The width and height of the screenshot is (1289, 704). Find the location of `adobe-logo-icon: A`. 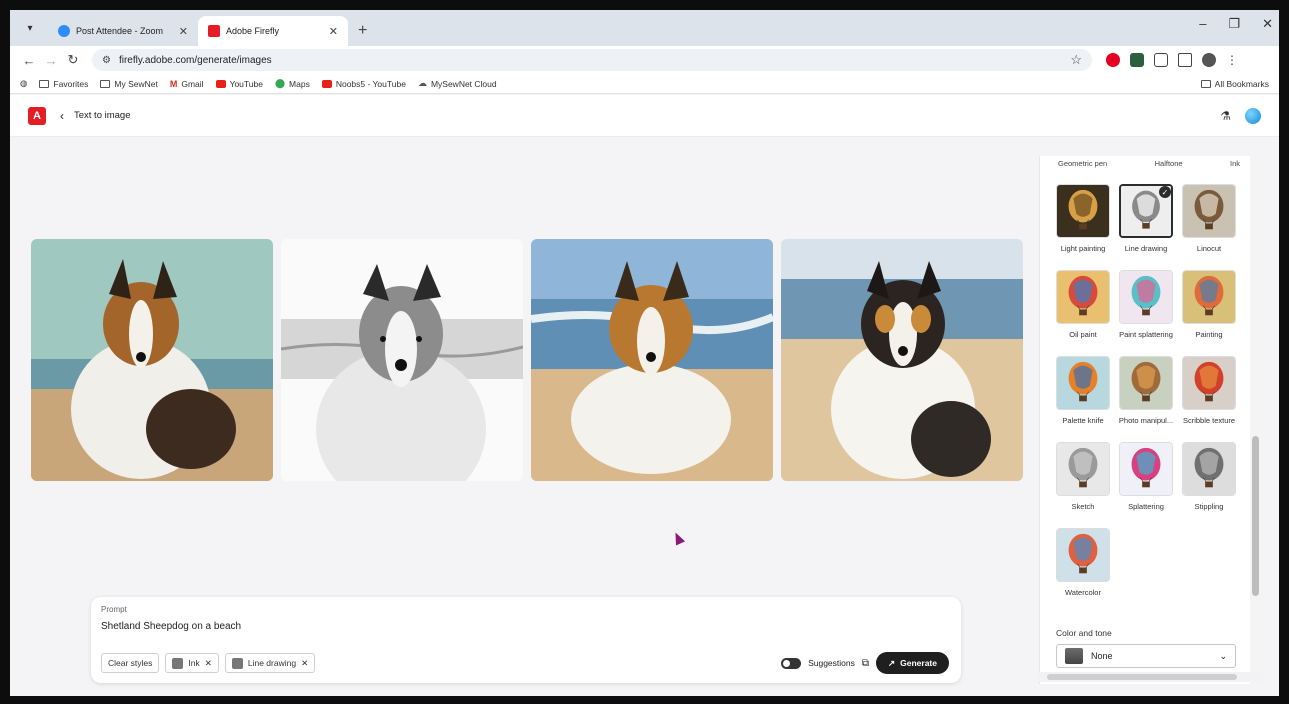

adobe-logo-icon: A is located at coordinates (37, 115).